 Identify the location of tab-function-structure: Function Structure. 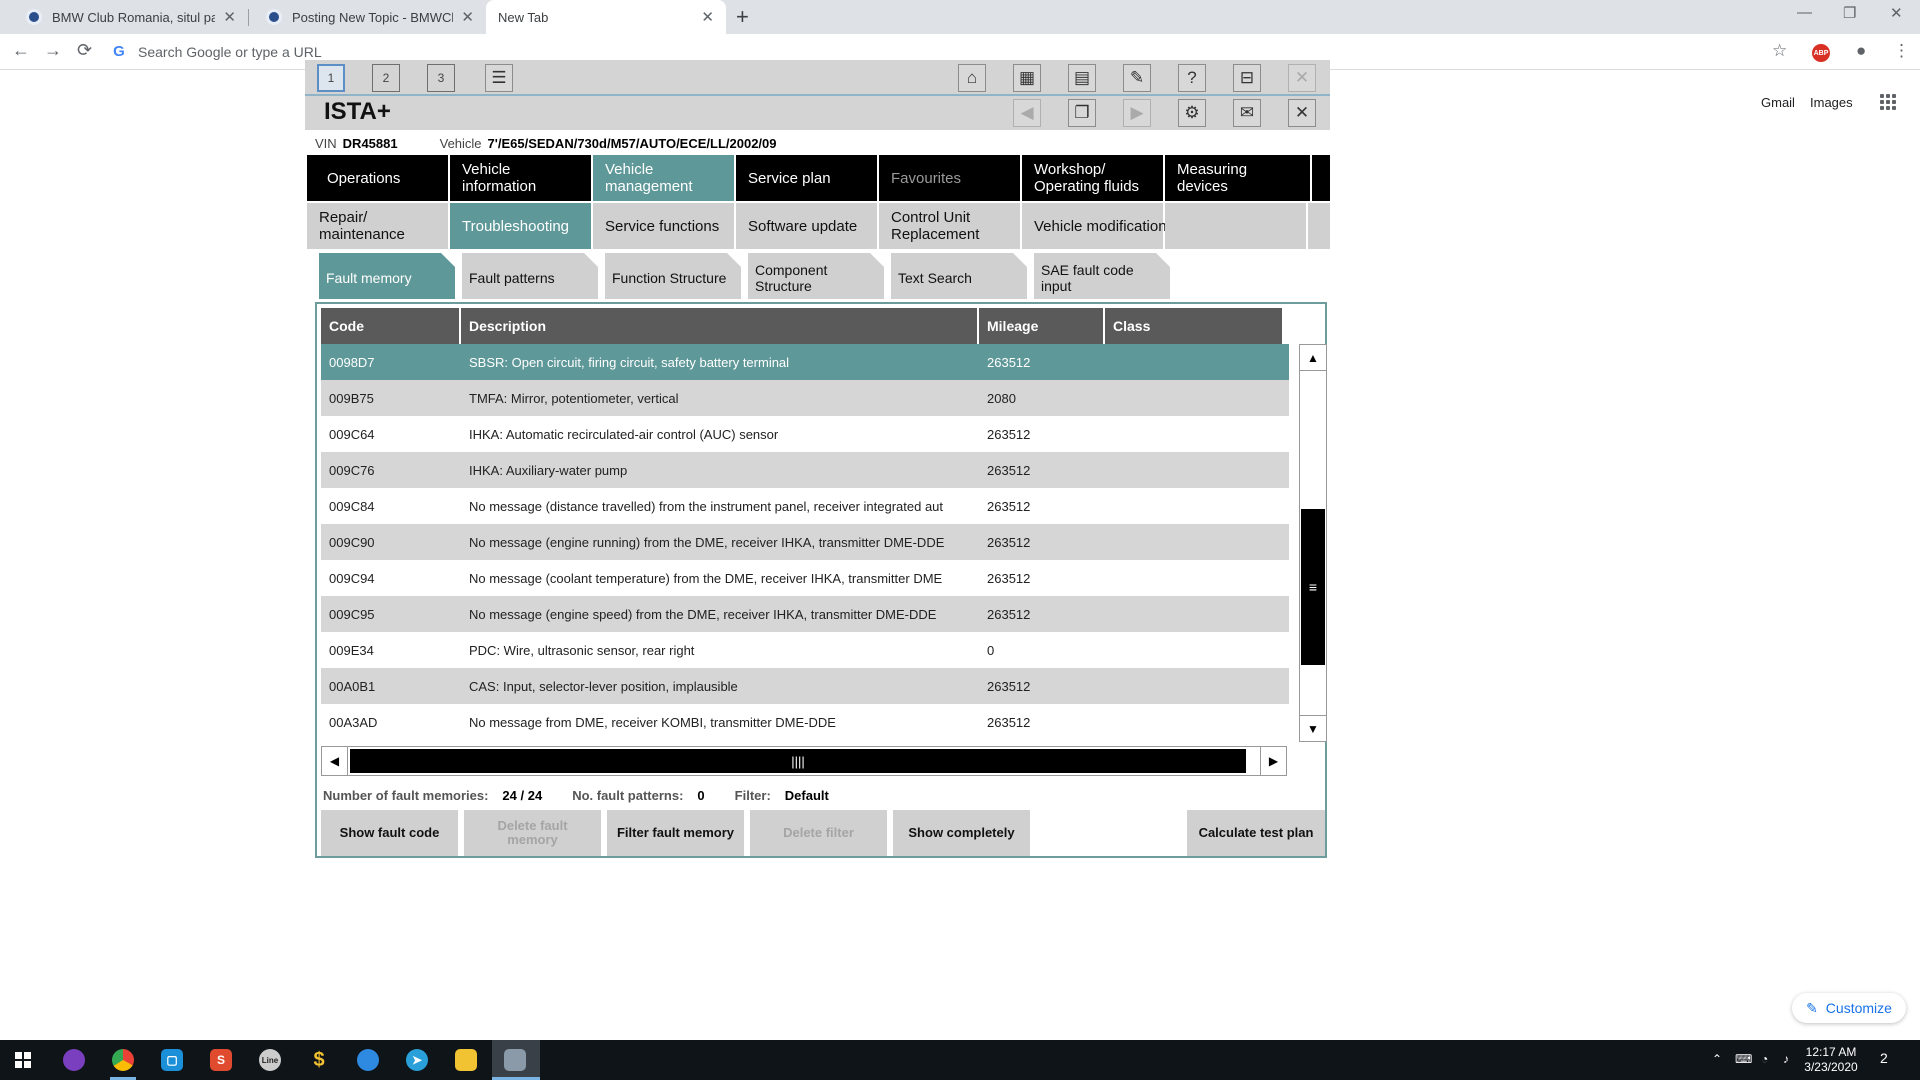
(673, 276).